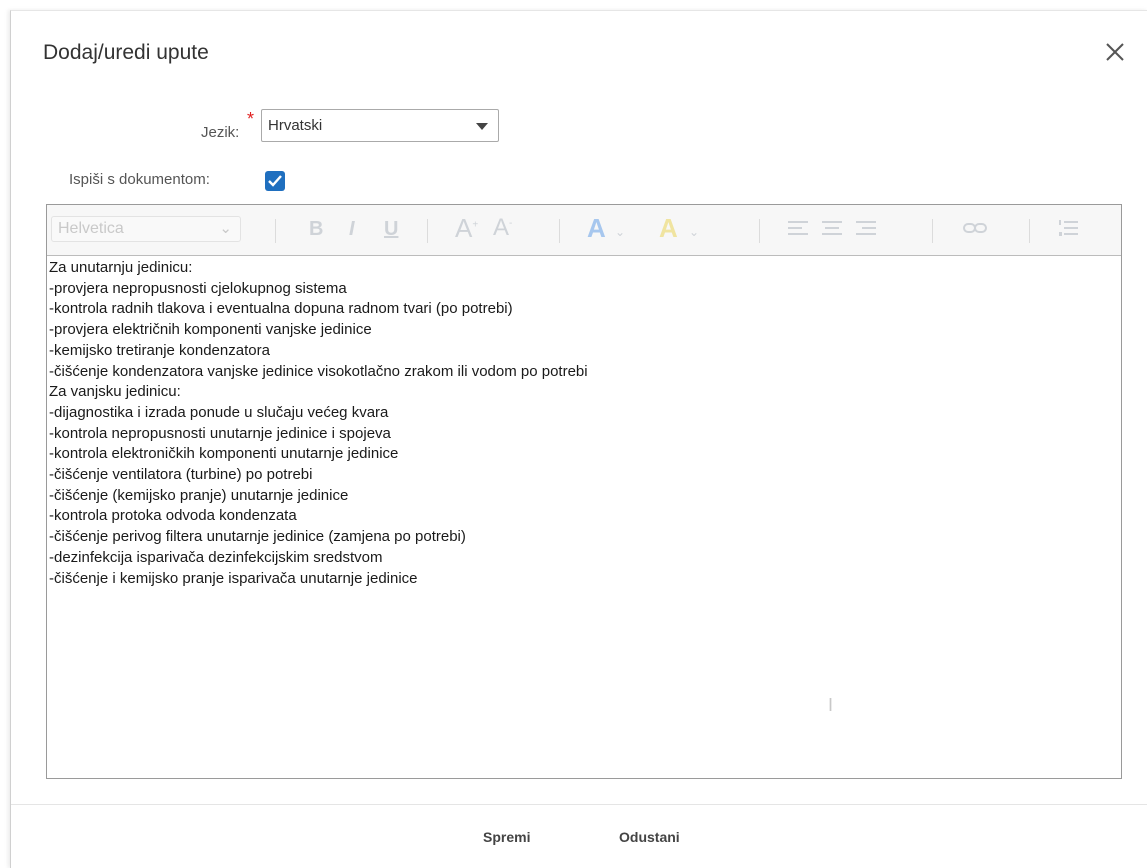 Image resolution: width=1147 pixels, height=868 pixels. What do you see at coordinates (668, 228) in the screenshot?
I see `highlight-color-icon: A` at bounding box center [668, 228].